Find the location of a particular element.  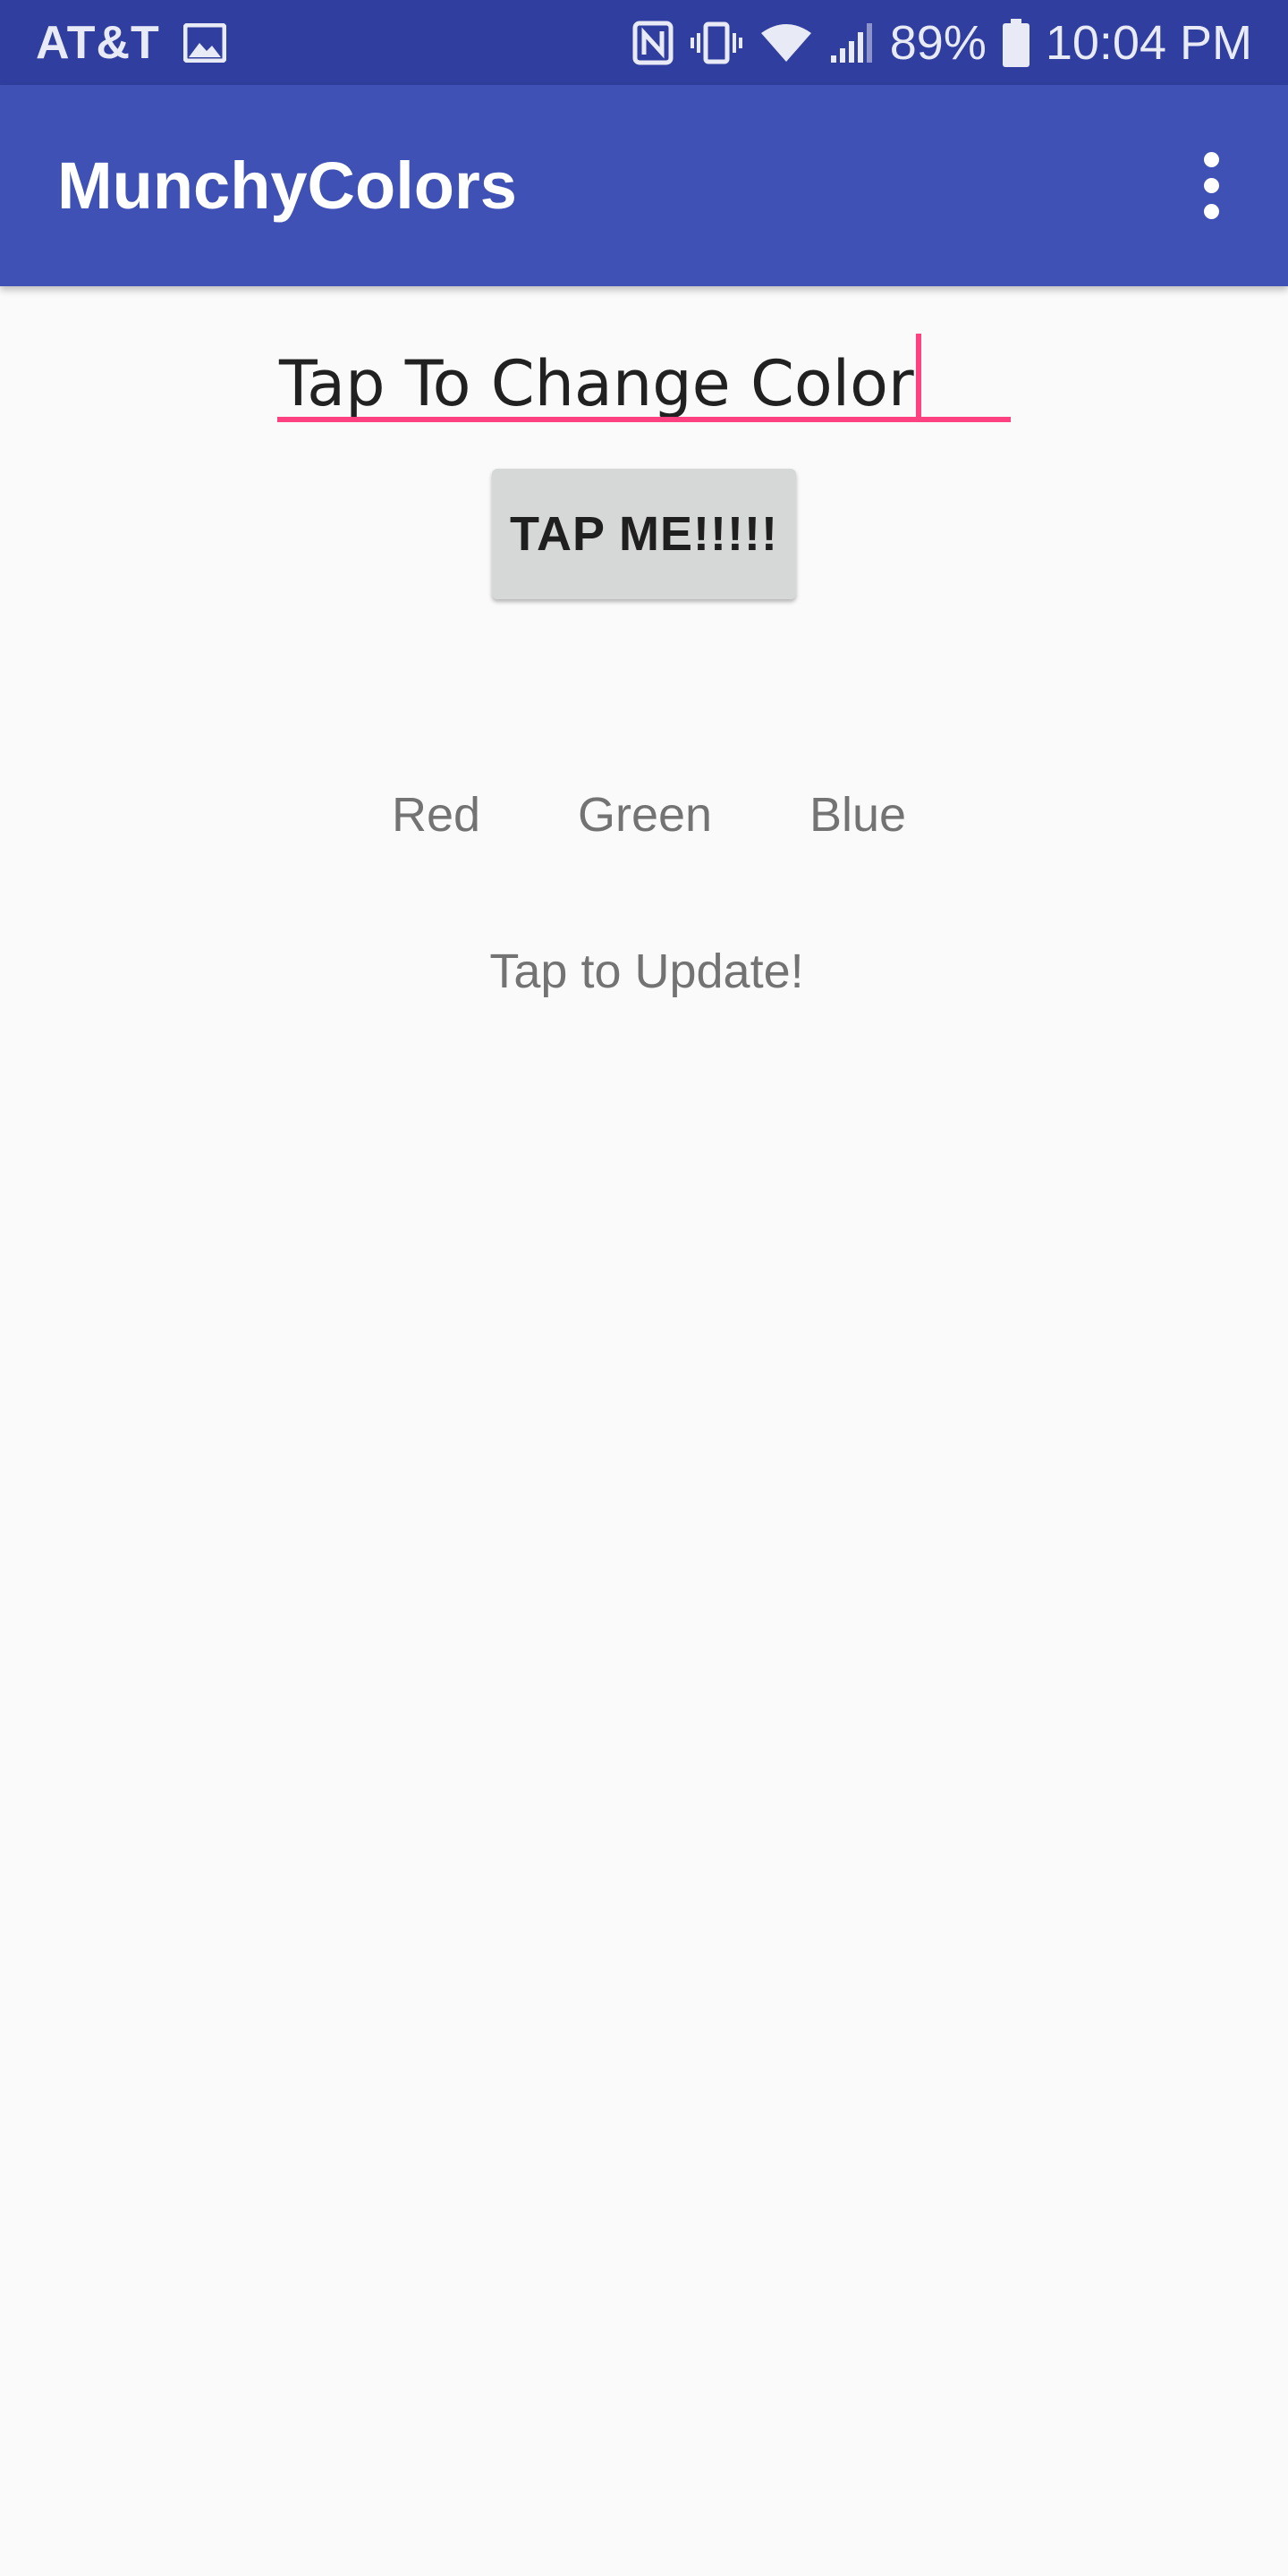

status-bar: AT&T 89% 10:04 PM is located at coordinates (644, 42).